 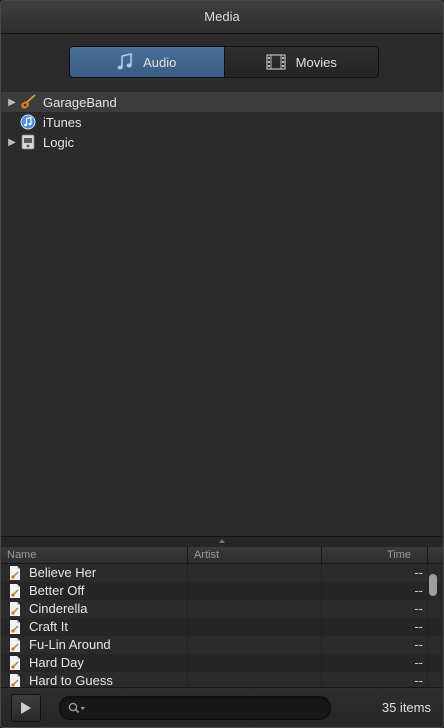 What do you see at coordinates (80, 102) in the screenshot?
I see `tree-item-label: GarageBand` at bounding box center [80, 102].